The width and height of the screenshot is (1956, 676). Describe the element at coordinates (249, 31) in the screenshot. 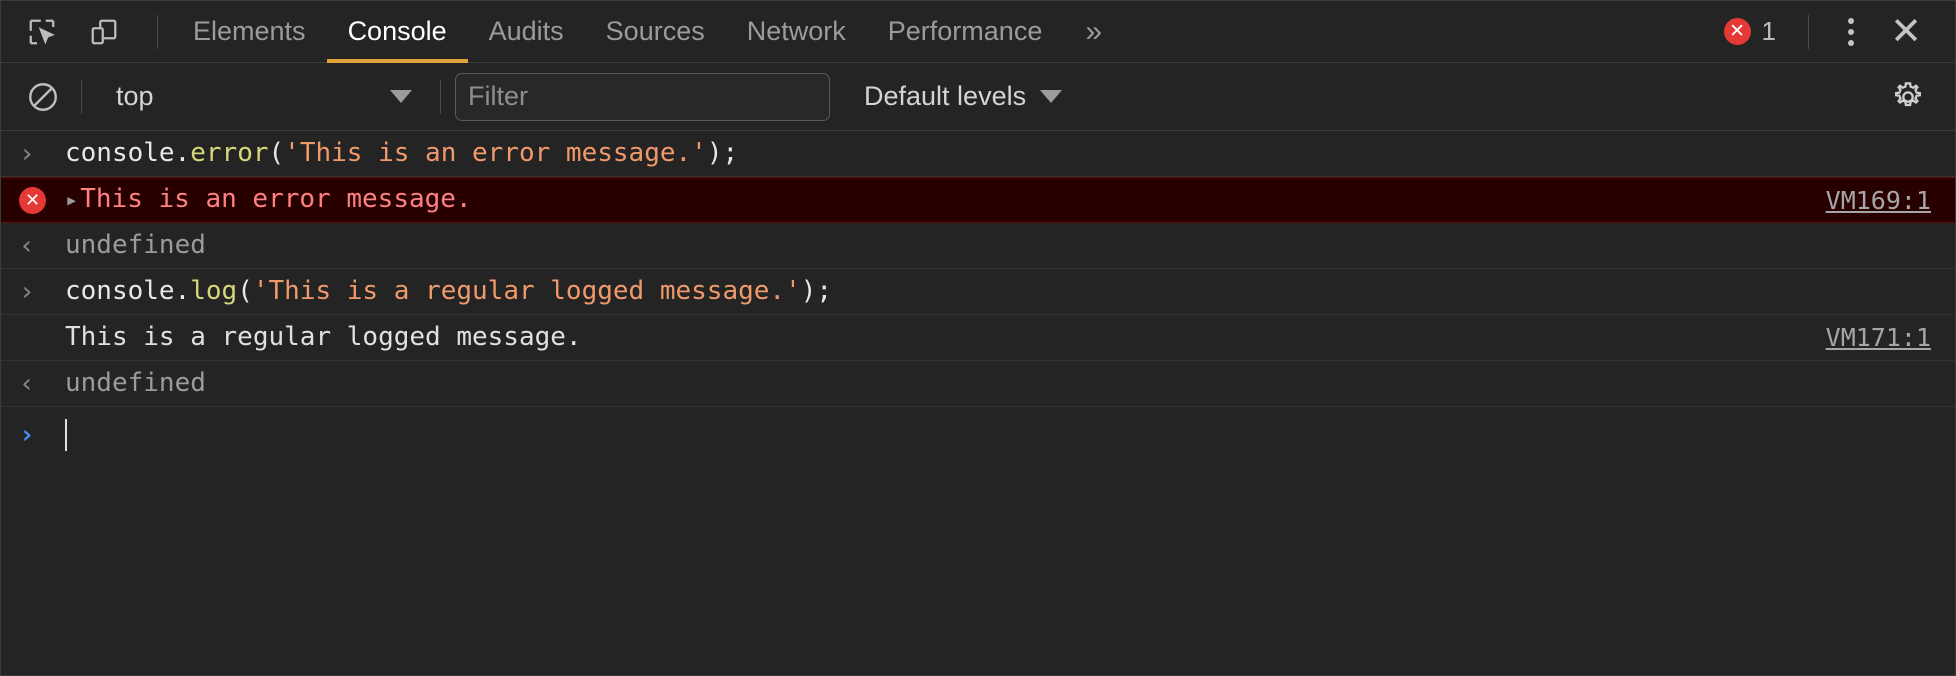

I see `tab-elements: Elements` at that location.